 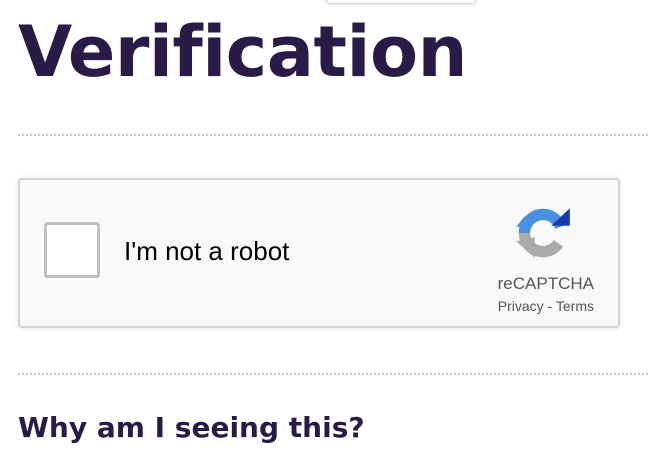 I want to click on top-divider, so click(x=333, y=135).